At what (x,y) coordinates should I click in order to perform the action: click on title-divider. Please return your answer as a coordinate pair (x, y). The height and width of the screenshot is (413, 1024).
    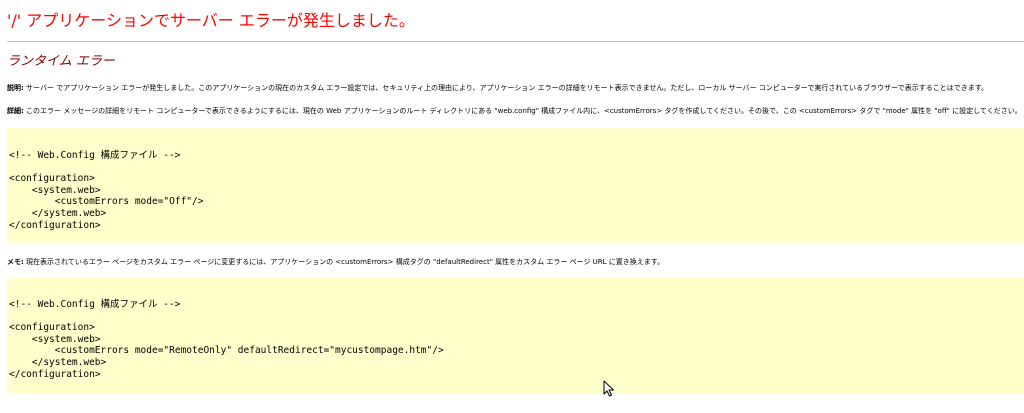
    Looking at the image, I should click on (515, 41).